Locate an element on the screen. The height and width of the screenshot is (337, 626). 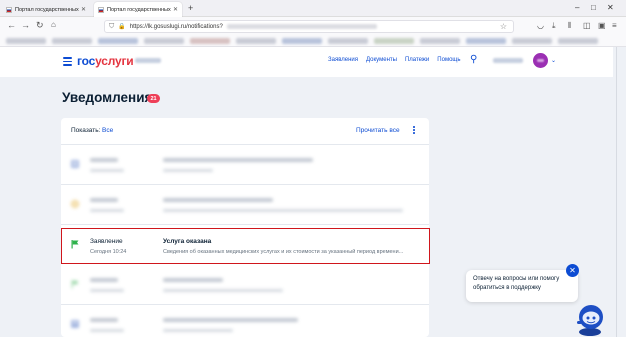
chevron-down-icon: ⌄ is located at coordinates (553, 60).